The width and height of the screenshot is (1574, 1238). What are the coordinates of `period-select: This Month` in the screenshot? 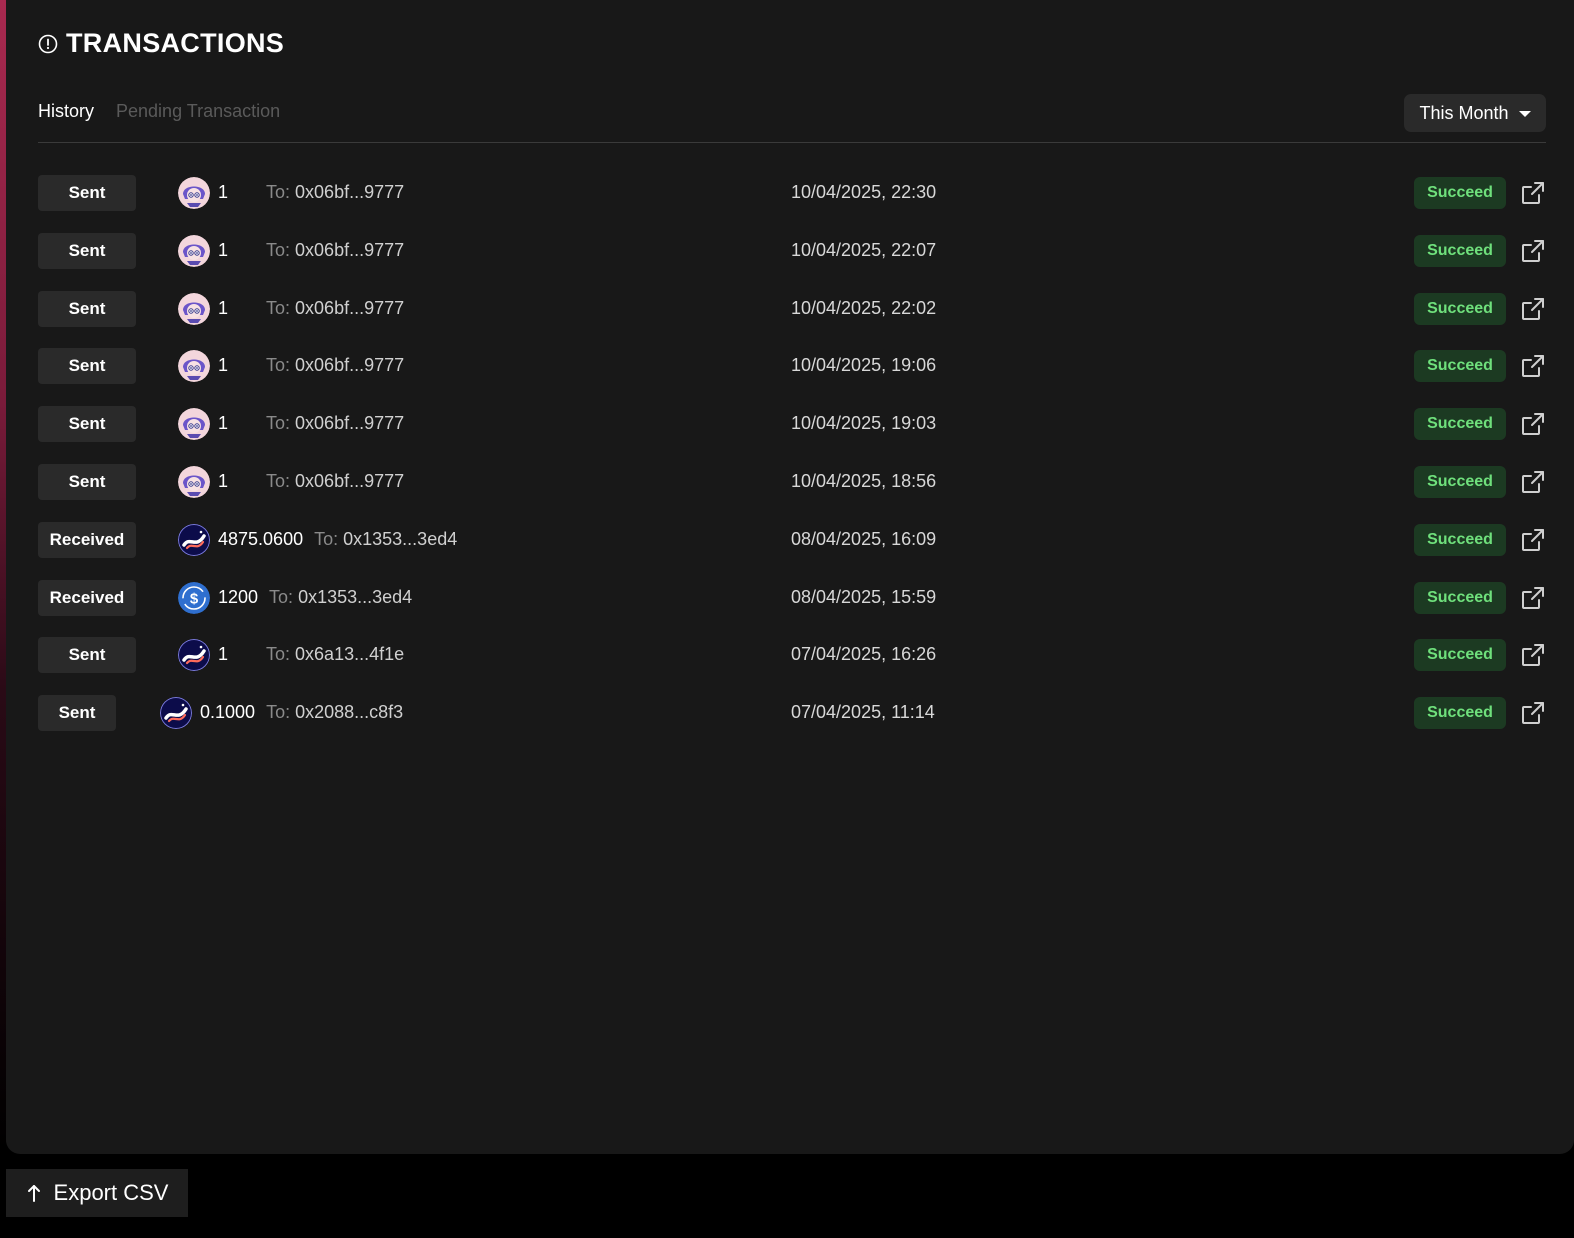 It's located at (1475, 113).